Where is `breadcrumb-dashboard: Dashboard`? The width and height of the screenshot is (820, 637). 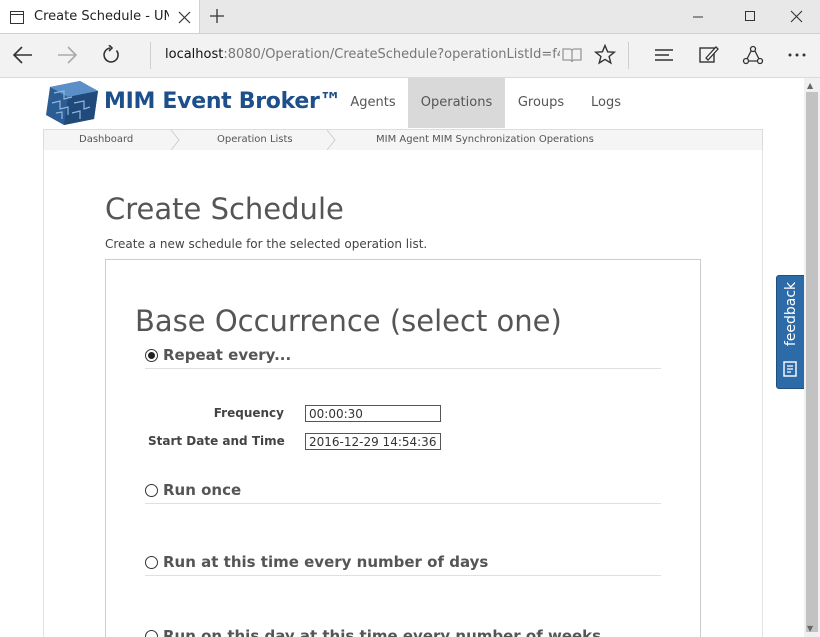
breadcrumb-dashboard: Dashboard is located at coordinates (106, 139).